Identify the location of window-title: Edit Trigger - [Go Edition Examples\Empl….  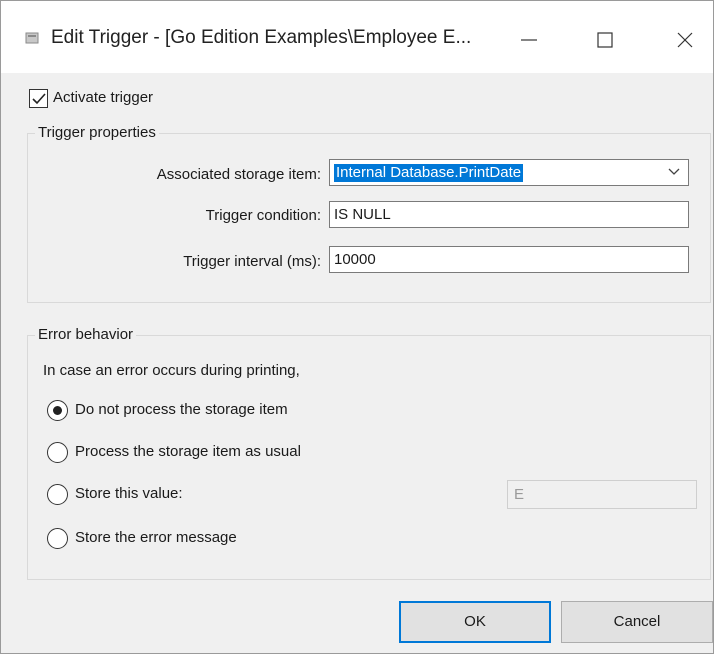
(261, 37).